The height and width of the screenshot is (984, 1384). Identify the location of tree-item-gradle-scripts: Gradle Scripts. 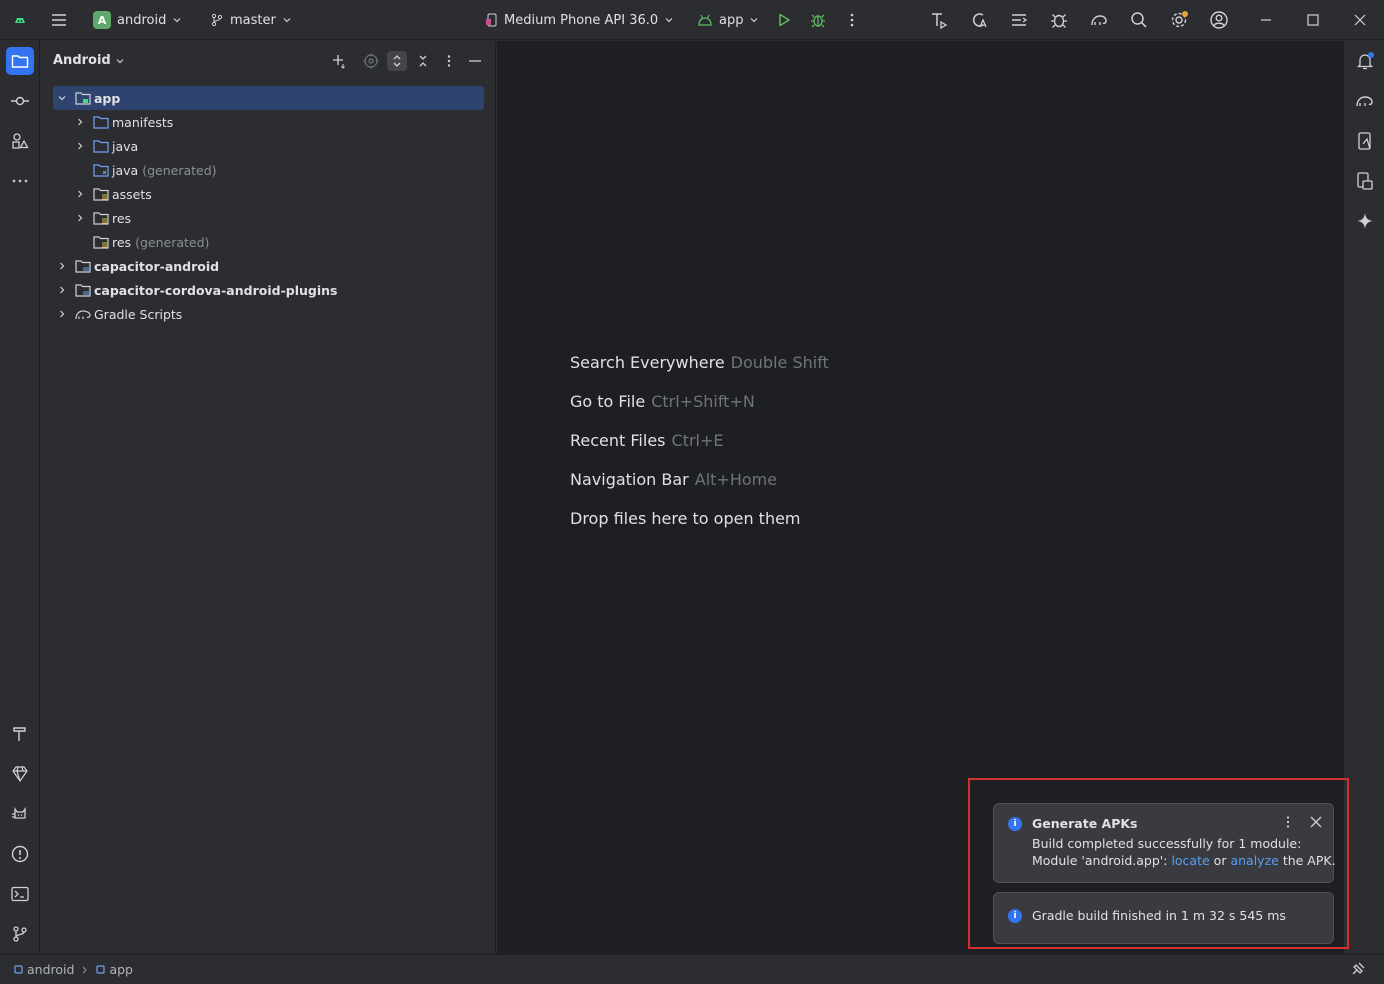
(268, 314).